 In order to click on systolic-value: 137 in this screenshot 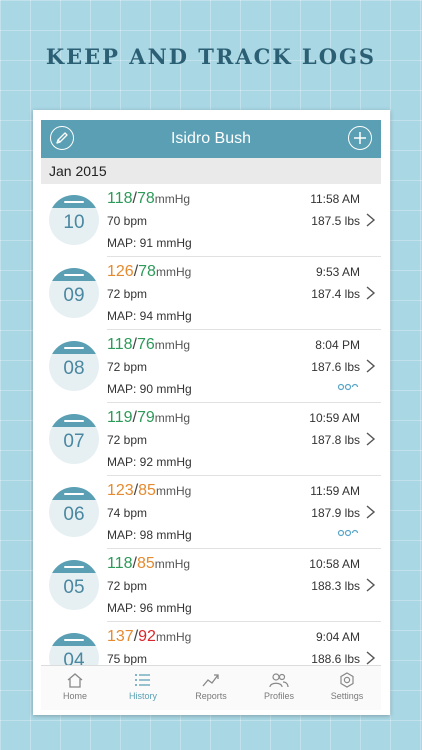, I will do `click(120, 636)`.